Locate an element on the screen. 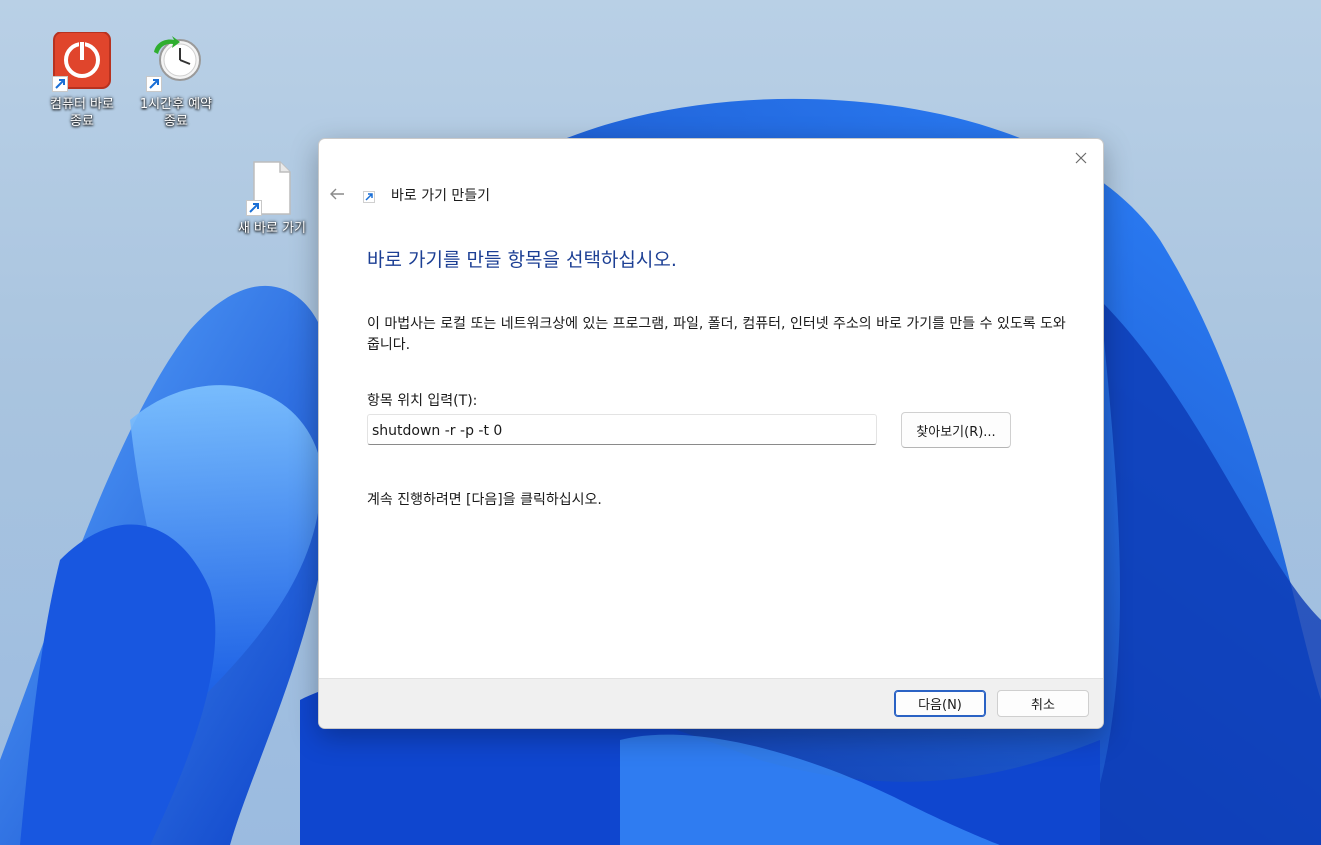  back-arrow-icon is located at coordinates (337, 194).